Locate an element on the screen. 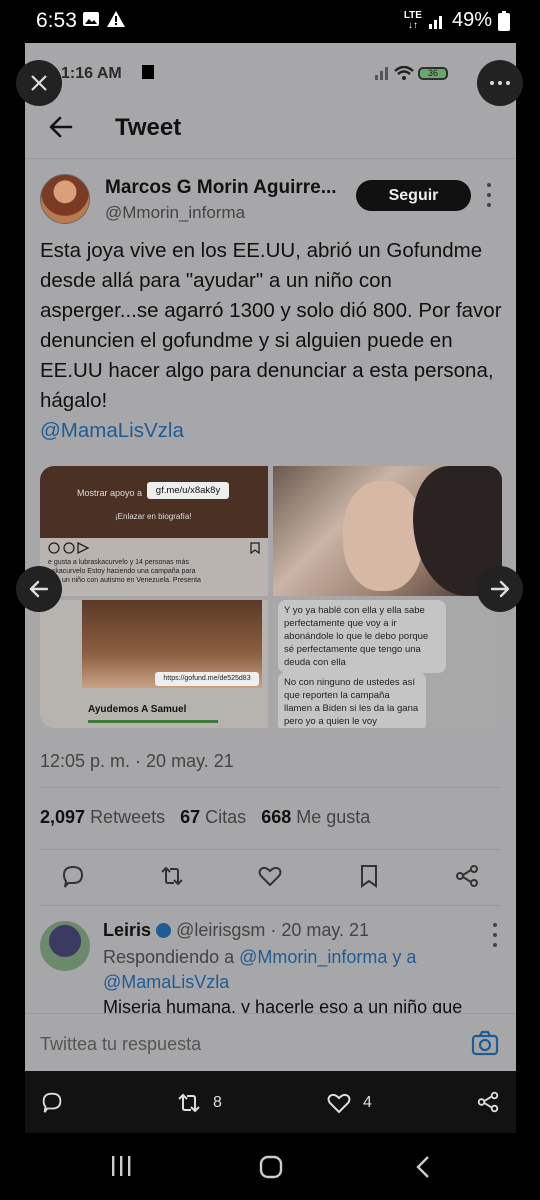  tweet-mention: @MamaLisVzla is located at coordinates (112, 430).